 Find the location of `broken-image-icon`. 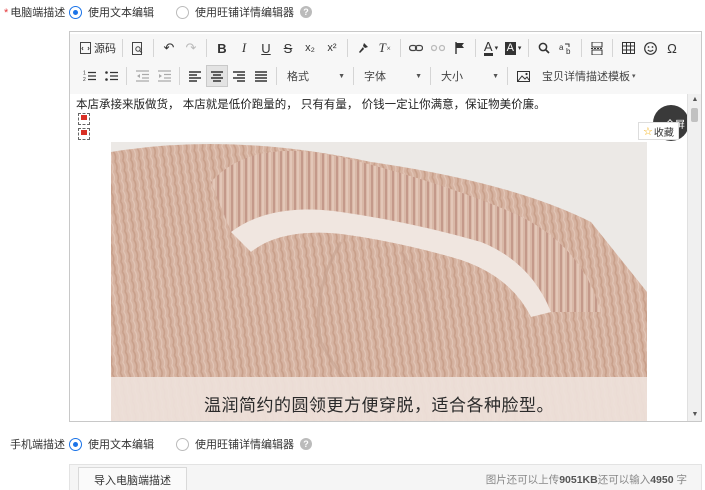

broken-image-icon is located at coordinates (84, 119).